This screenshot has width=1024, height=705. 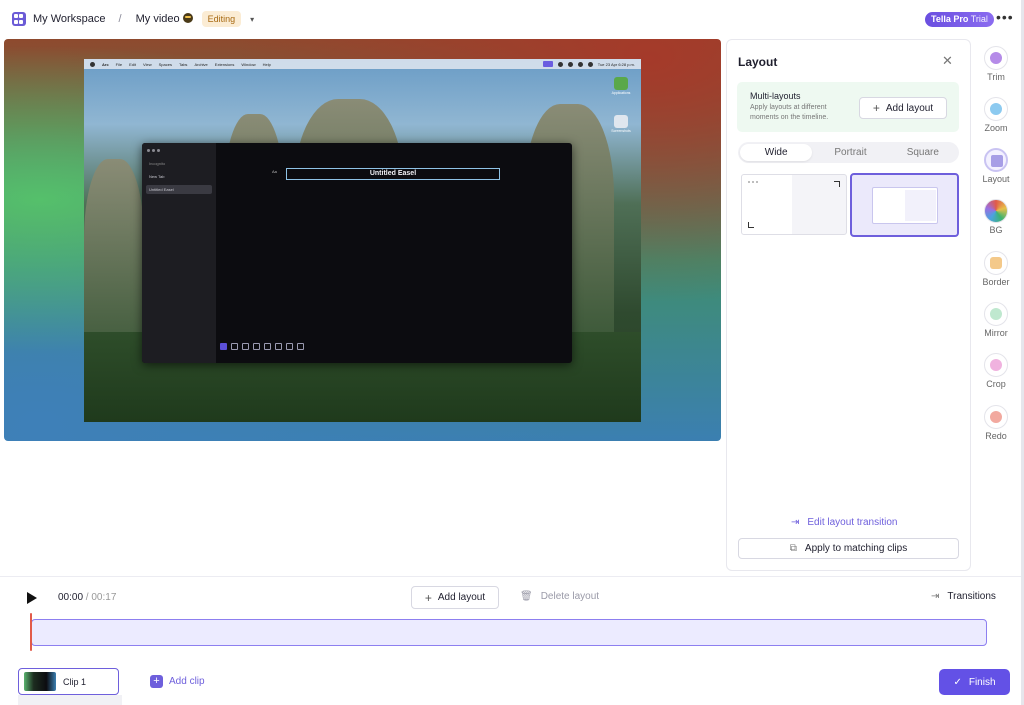 I want to click on menubar-item: View, so click(x=147, y=64).